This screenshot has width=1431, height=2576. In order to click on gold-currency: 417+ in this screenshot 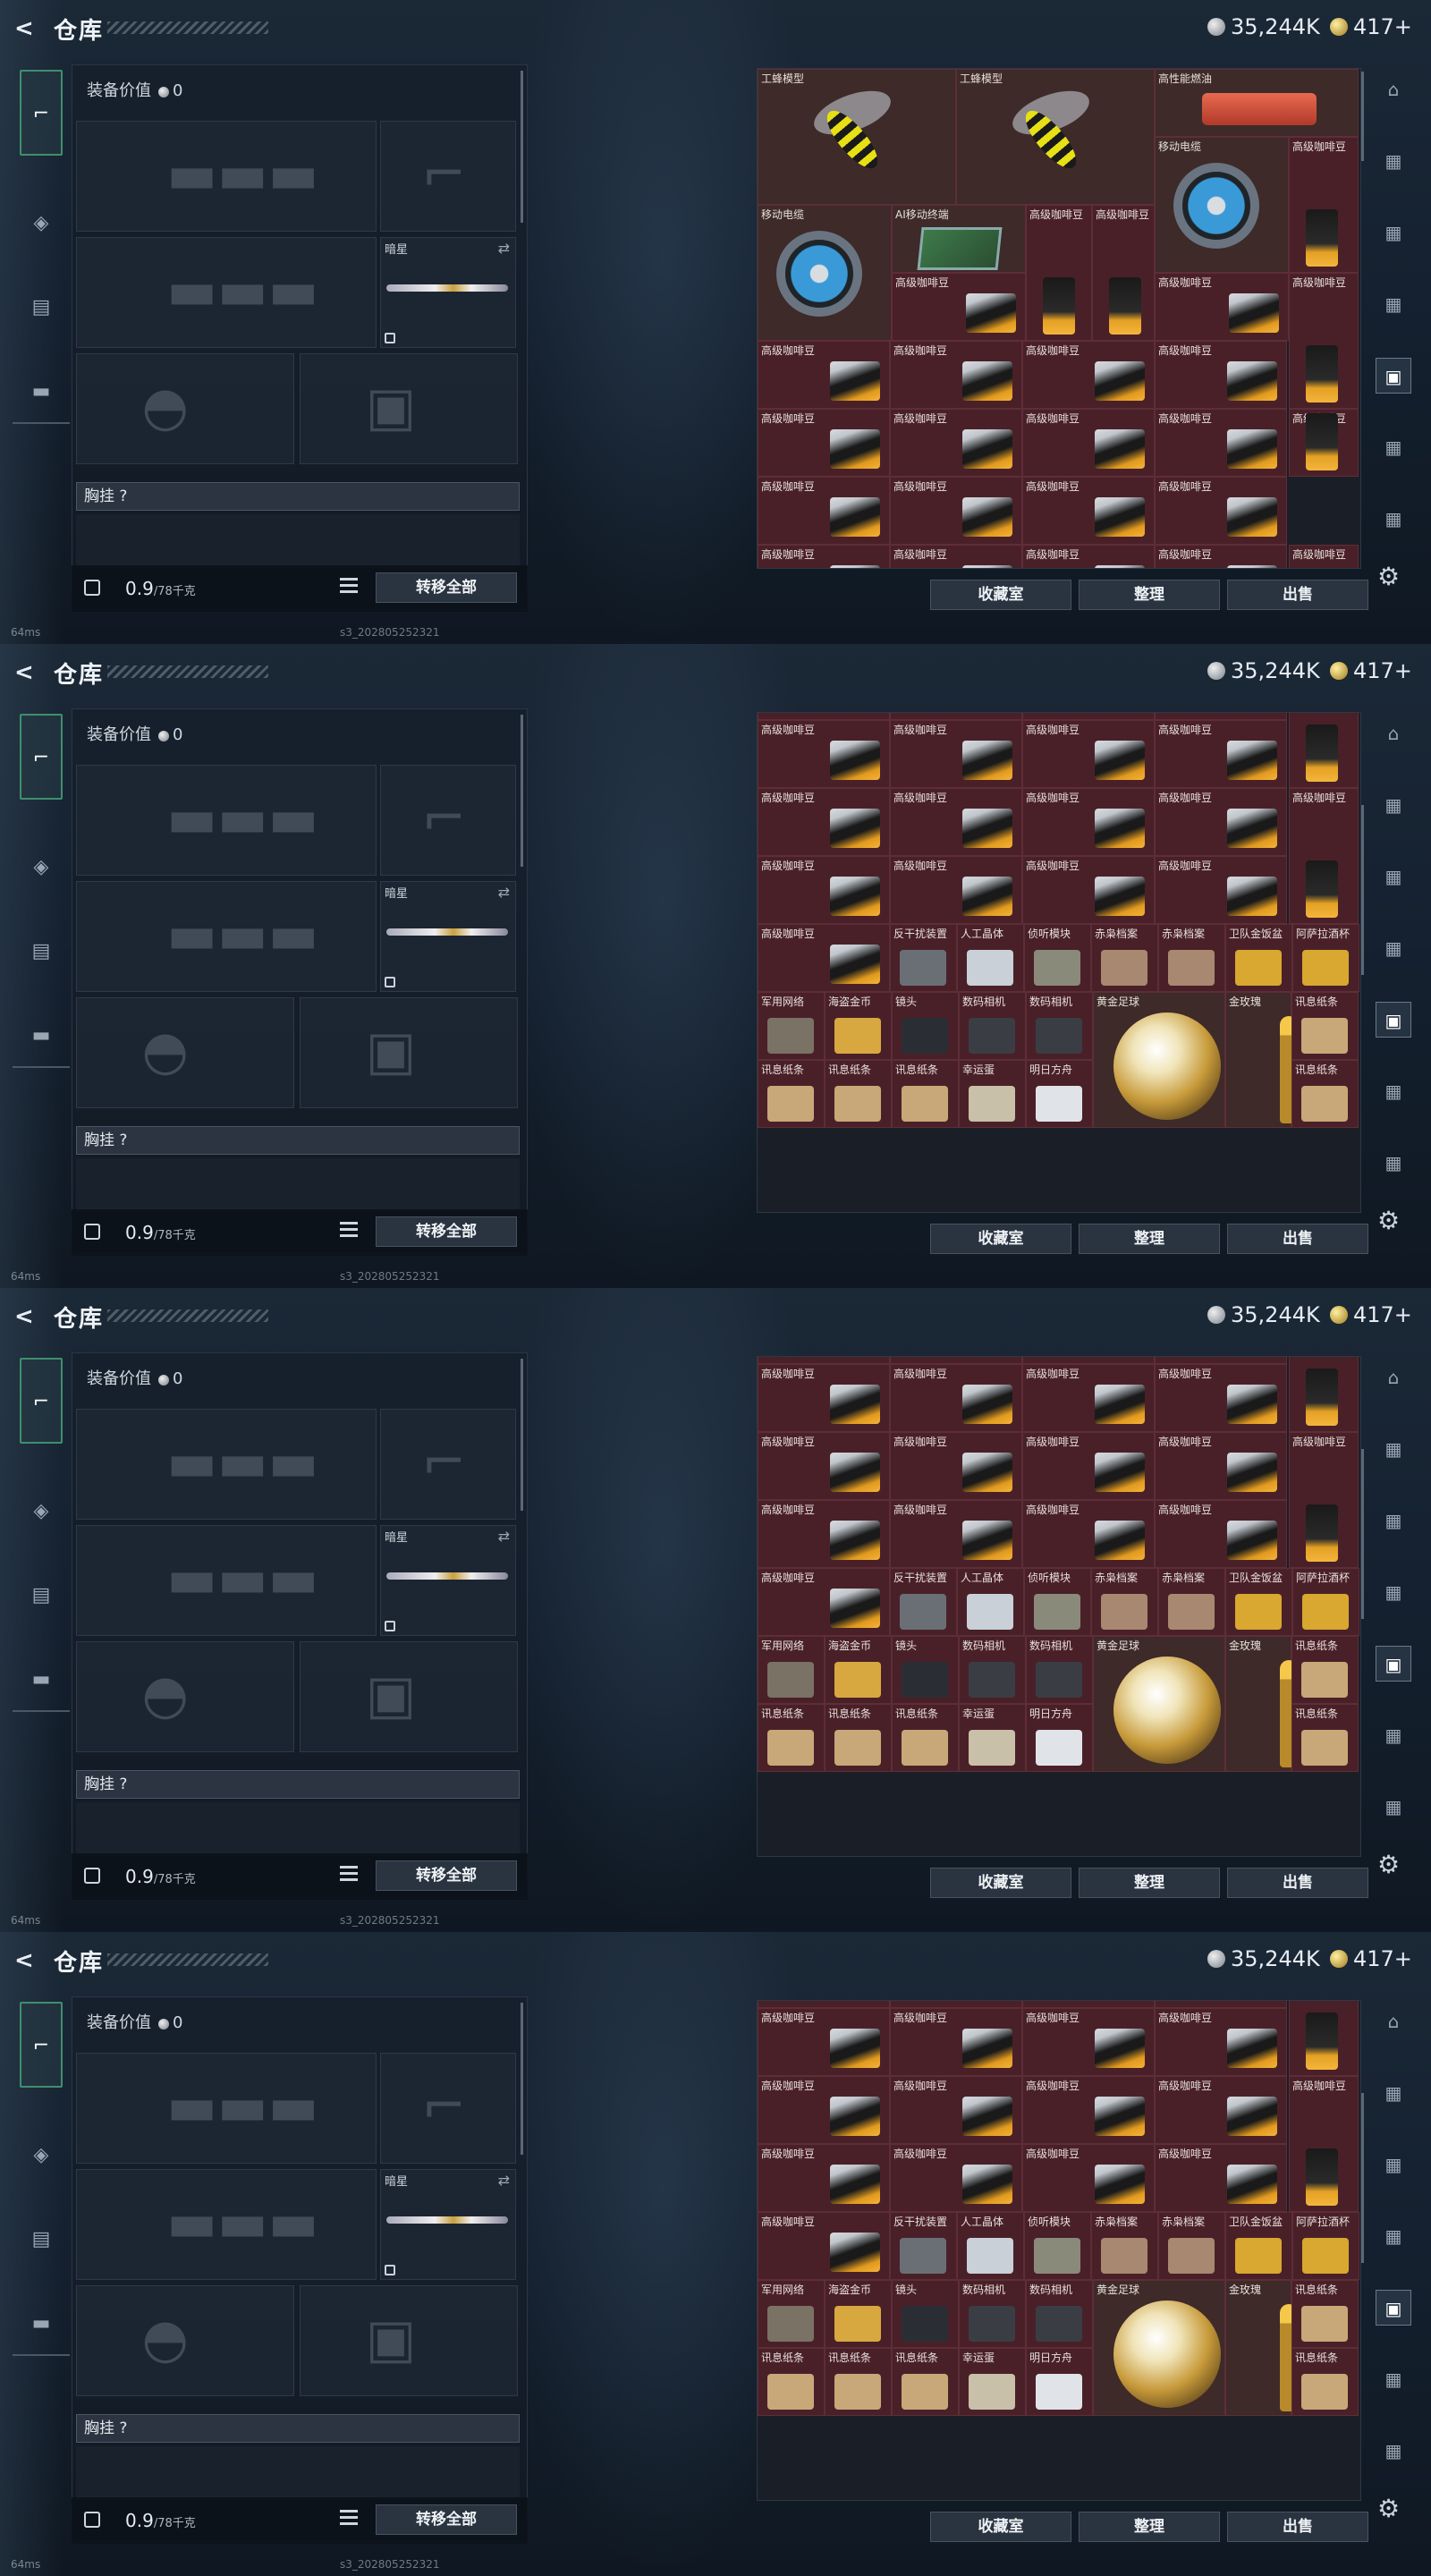, I will do `click(1371, 670)`.